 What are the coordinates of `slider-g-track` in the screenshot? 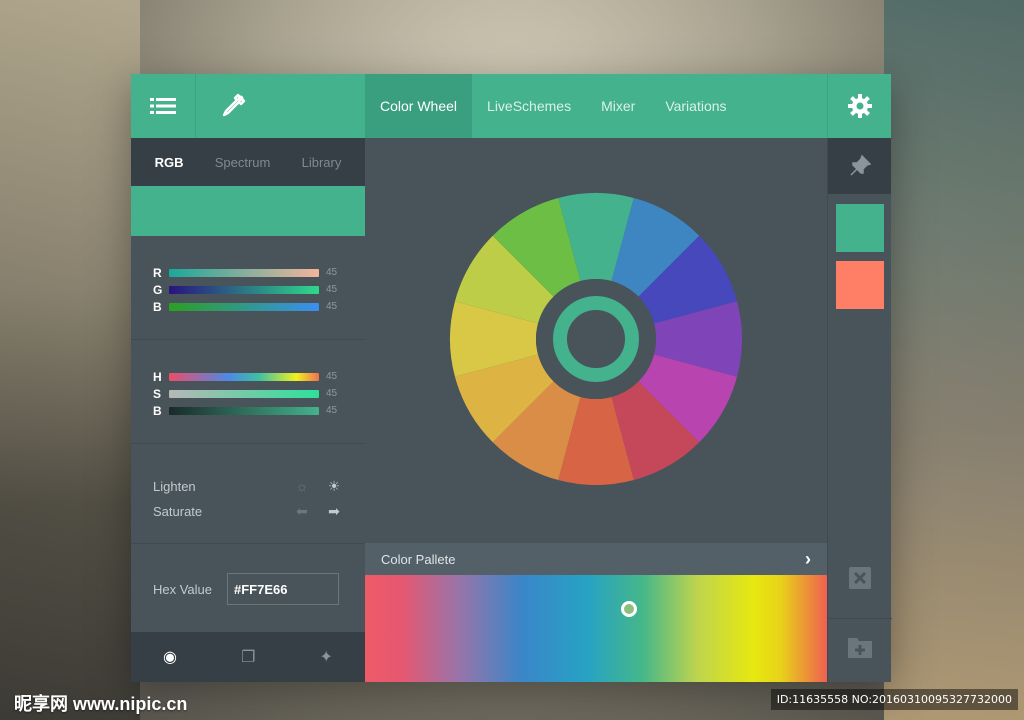 It's located at (244, 289).